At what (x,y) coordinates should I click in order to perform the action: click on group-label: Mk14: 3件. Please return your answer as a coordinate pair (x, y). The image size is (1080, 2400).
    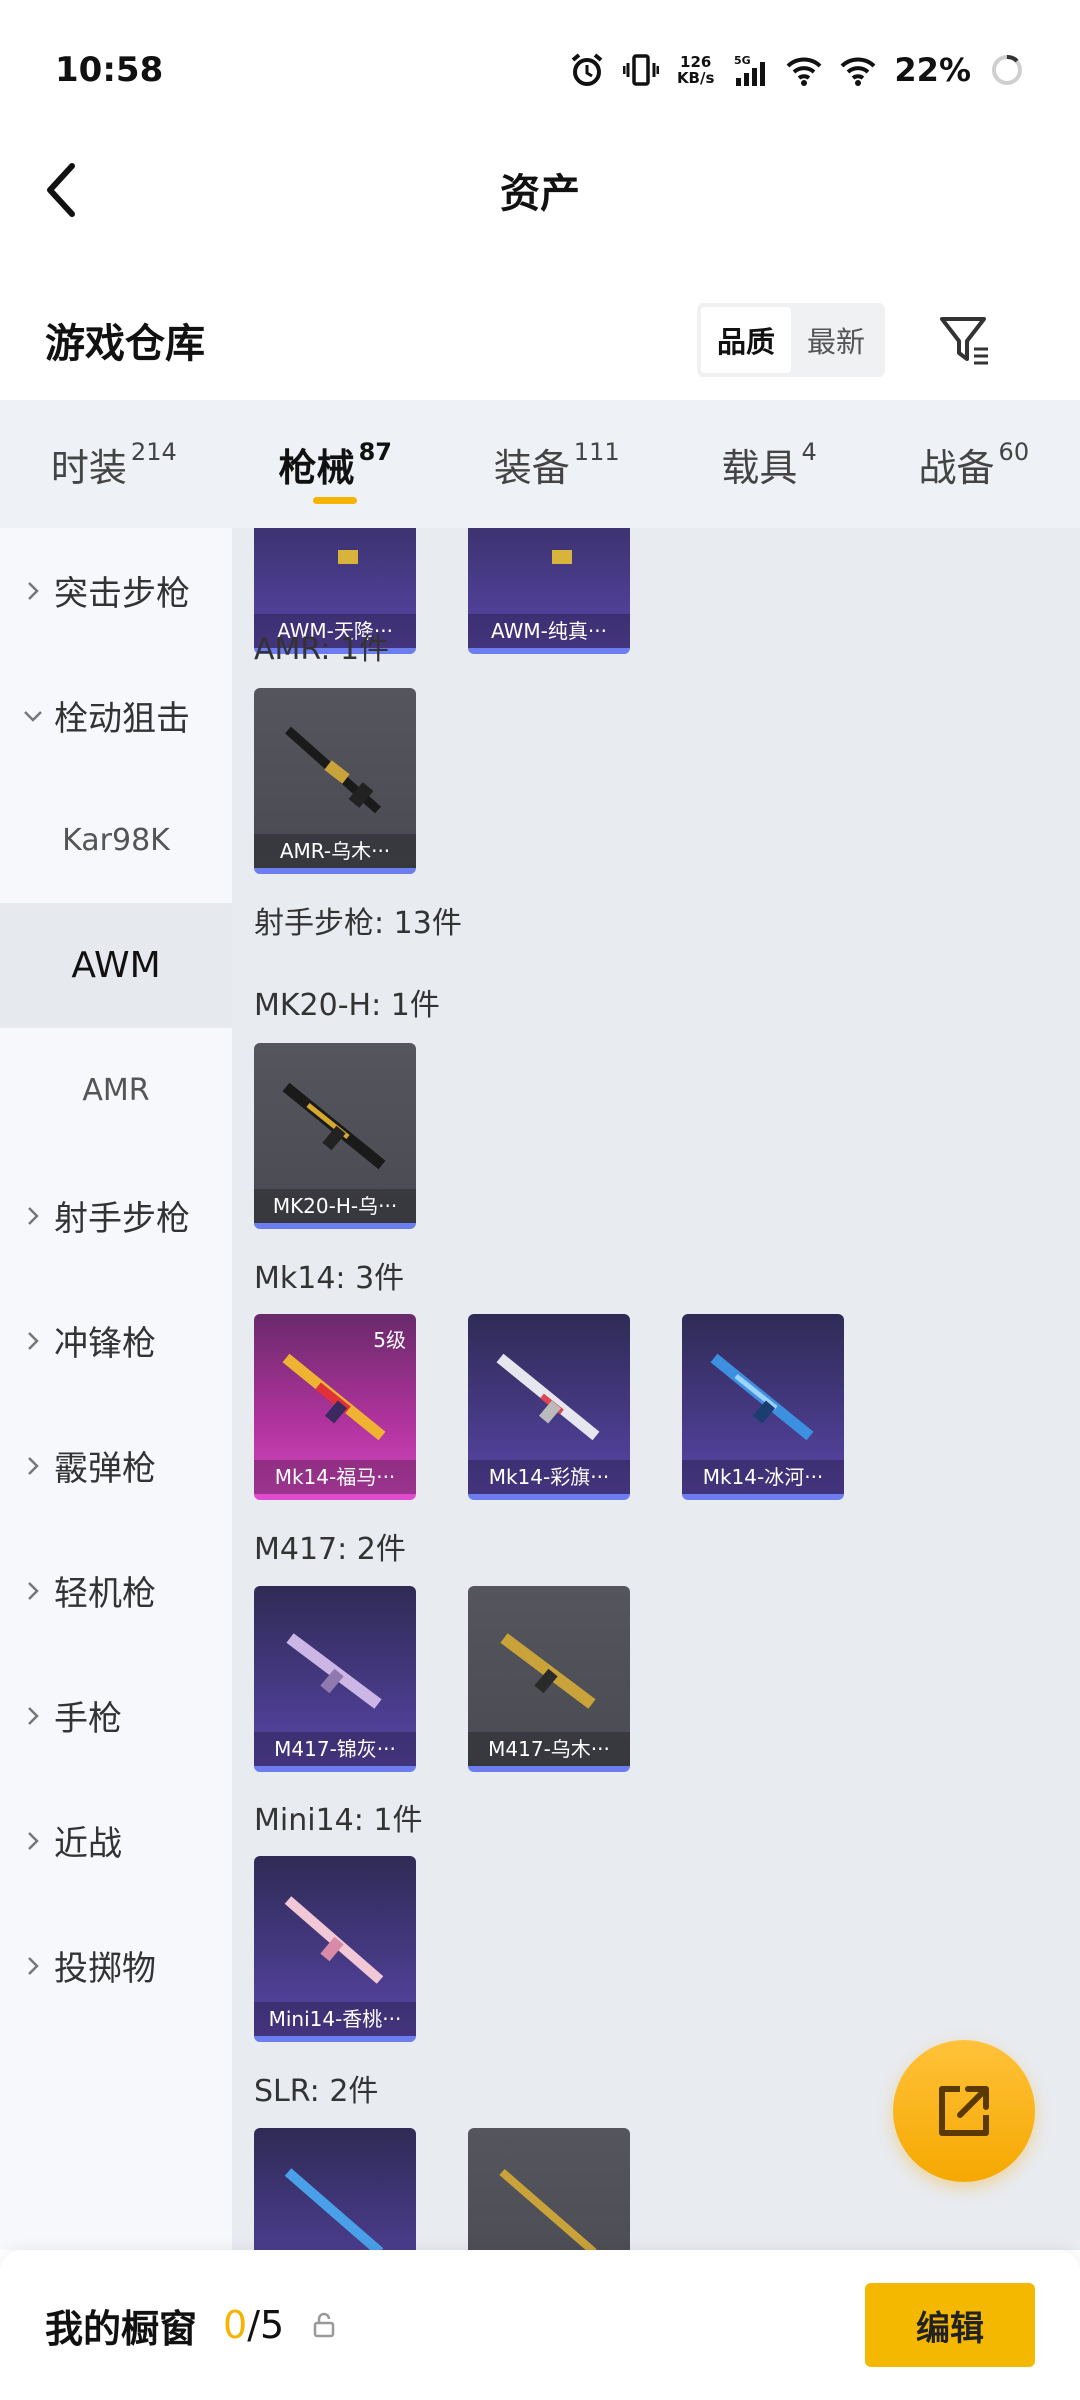
    Looking at the image, I should click on (329, 1278).